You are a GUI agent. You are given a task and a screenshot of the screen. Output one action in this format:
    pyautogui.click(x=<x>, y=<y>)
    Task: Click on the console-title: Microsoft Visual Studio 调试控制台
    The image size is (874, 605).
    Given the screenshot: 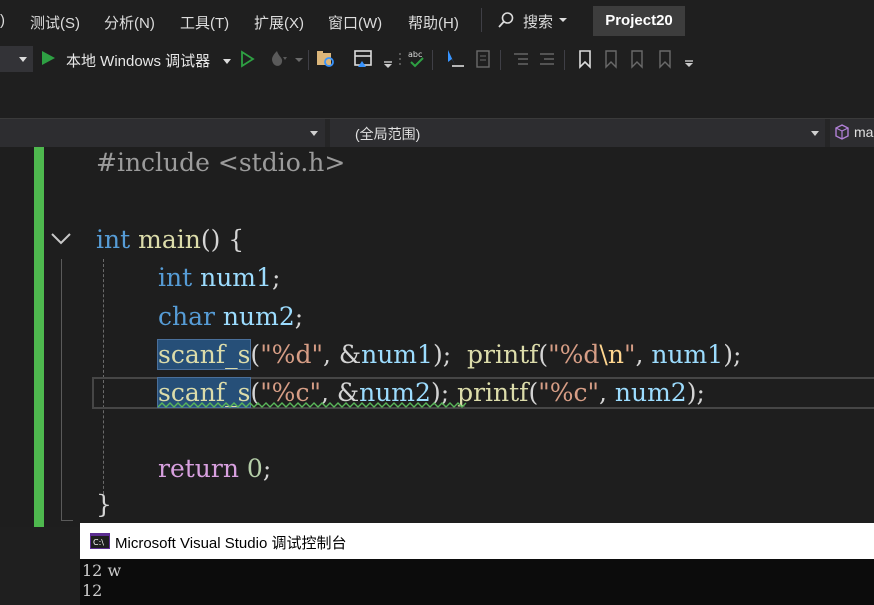 What is the action you would take?
    pyautogui.click(x=231, y=543)
    